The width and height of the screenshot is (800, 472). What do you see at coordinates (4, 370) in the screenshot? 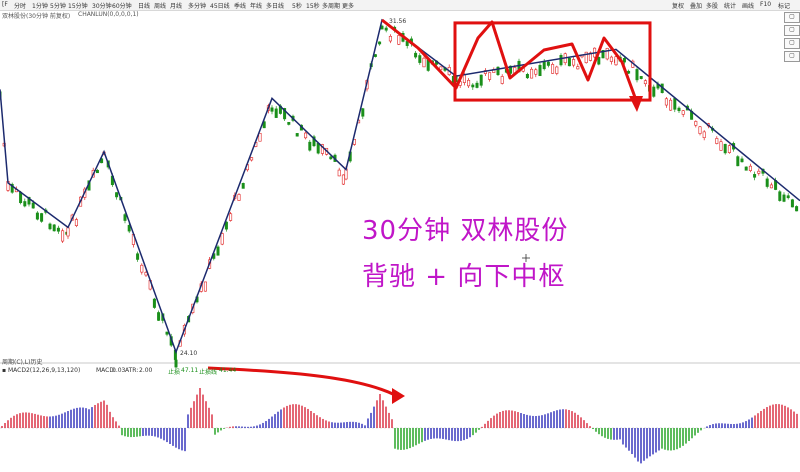
I see `macd-square-icon: ▪` at bounding box center [4, 370].